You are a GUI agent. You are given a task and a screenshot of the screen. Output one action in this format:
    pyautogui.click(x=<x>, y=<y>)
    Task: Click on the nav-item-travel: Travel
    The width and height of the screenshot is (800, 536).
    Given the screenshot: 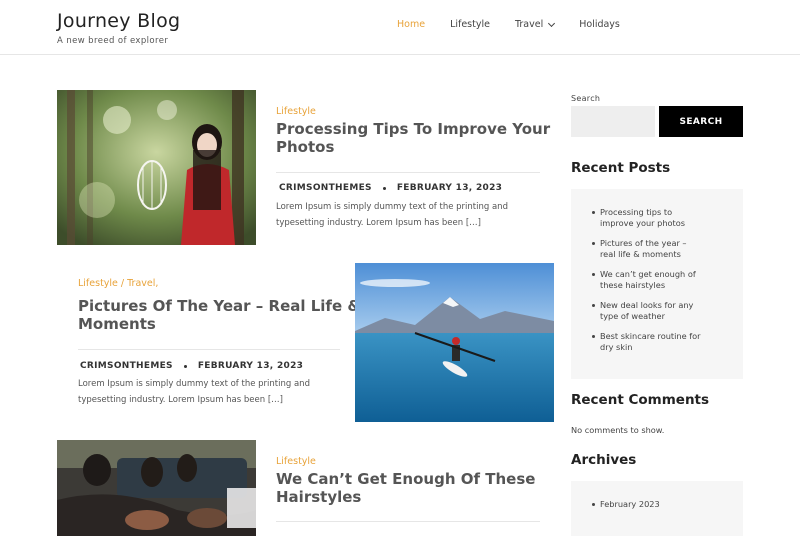 What is the action you would take?
    pyautogui.click(x=535, y=24)
    